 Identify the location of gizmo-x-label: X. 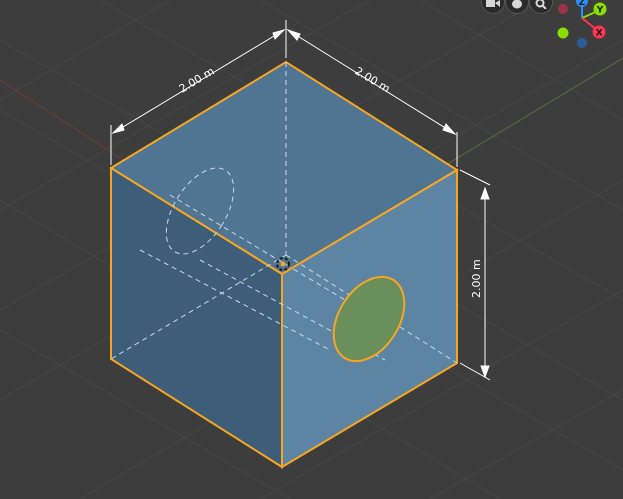
(599, 34).